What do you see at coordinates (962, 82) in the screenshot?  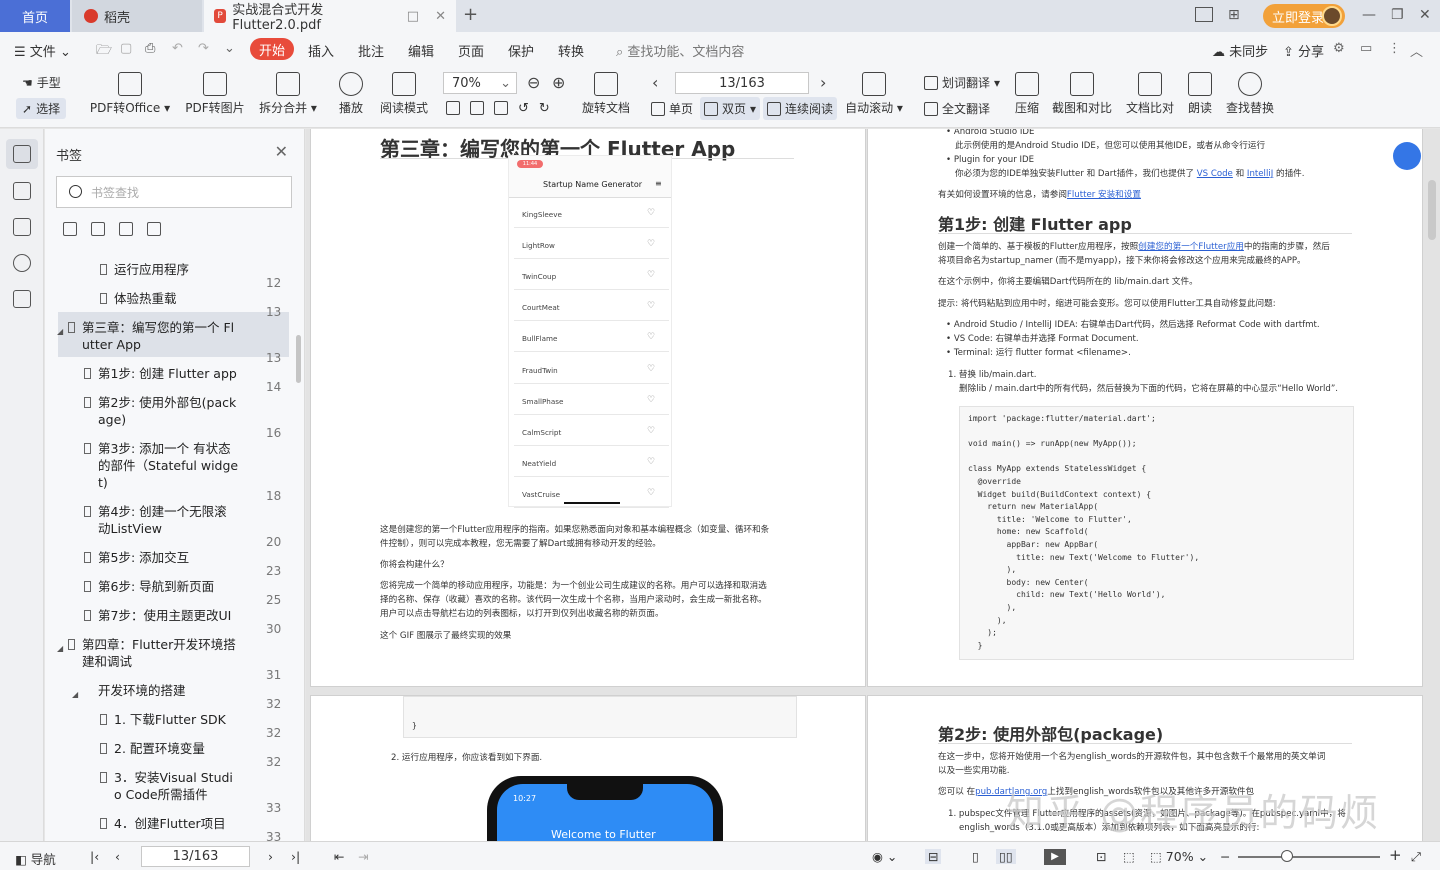 I see `word-translate-button: 划词翻译 ▾` at bounding box center [962, 82].